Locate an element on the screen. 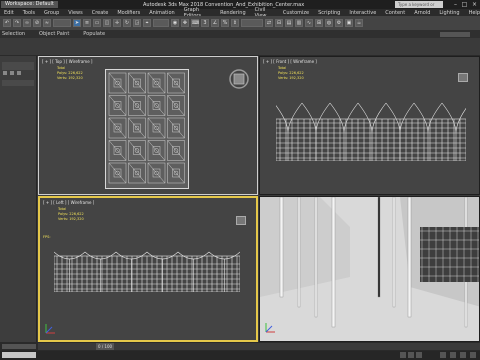 This screenshot has height=360, width=480. material-editor-icon: ◍ is located at coordinates (329, 23).